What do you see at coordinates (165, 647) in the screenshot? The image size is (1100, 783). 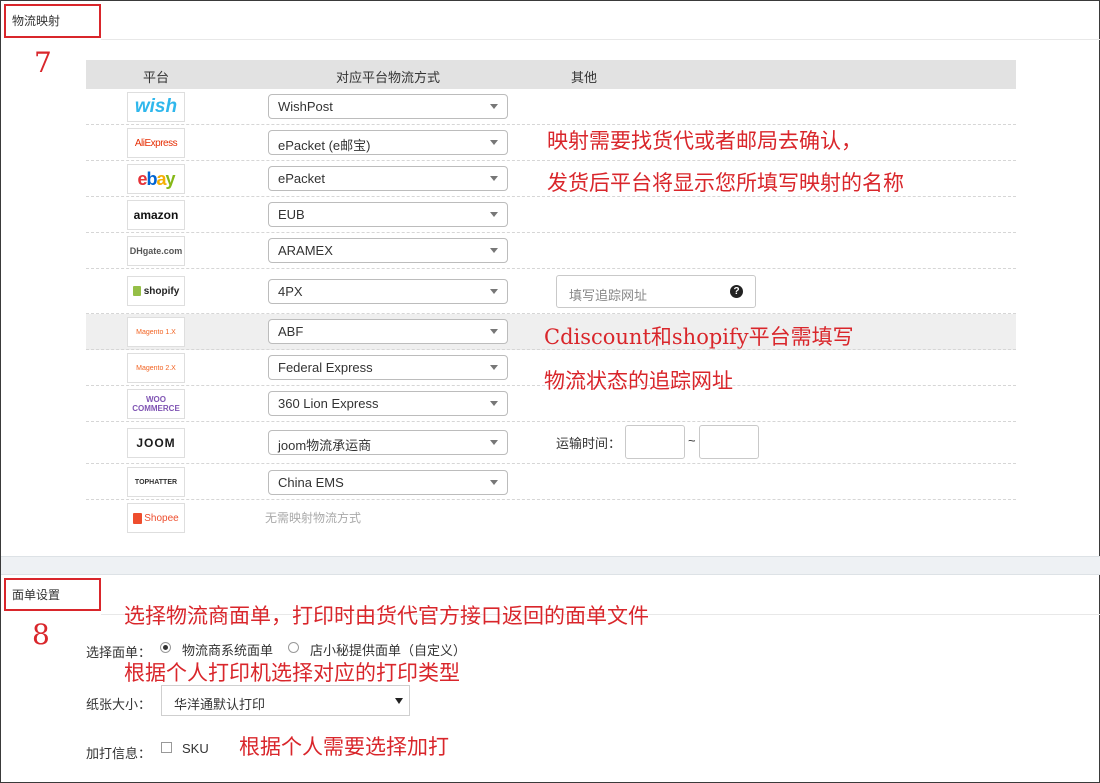 I see `radio-carrier-label` at bounding box center [165, 647].